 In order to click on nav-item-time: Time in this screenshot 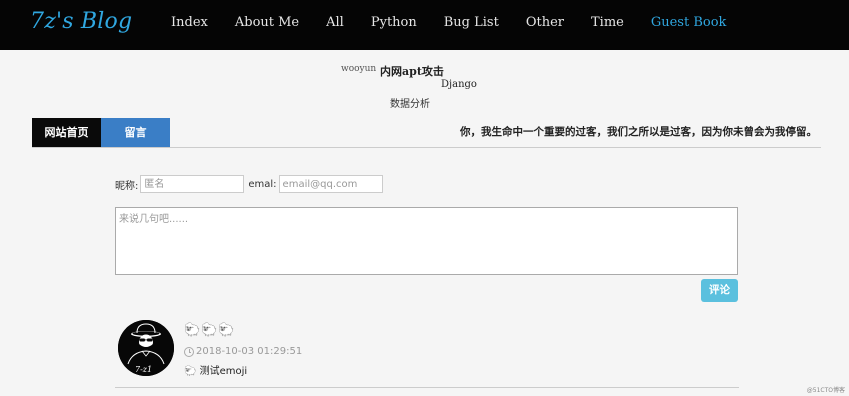, I will do `click(607, 22)`.